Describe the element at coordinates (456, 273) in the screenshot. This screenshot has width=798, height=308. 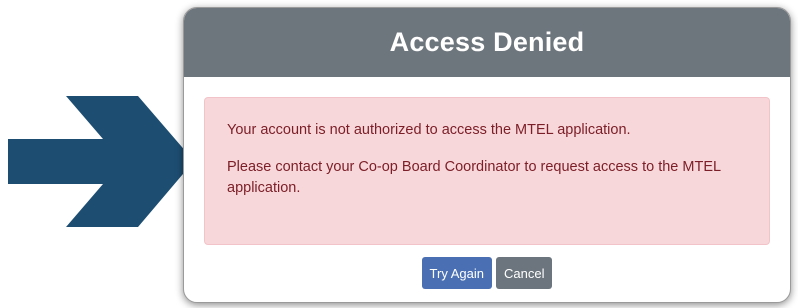
I see `try-again-button: Try Again` at that location.